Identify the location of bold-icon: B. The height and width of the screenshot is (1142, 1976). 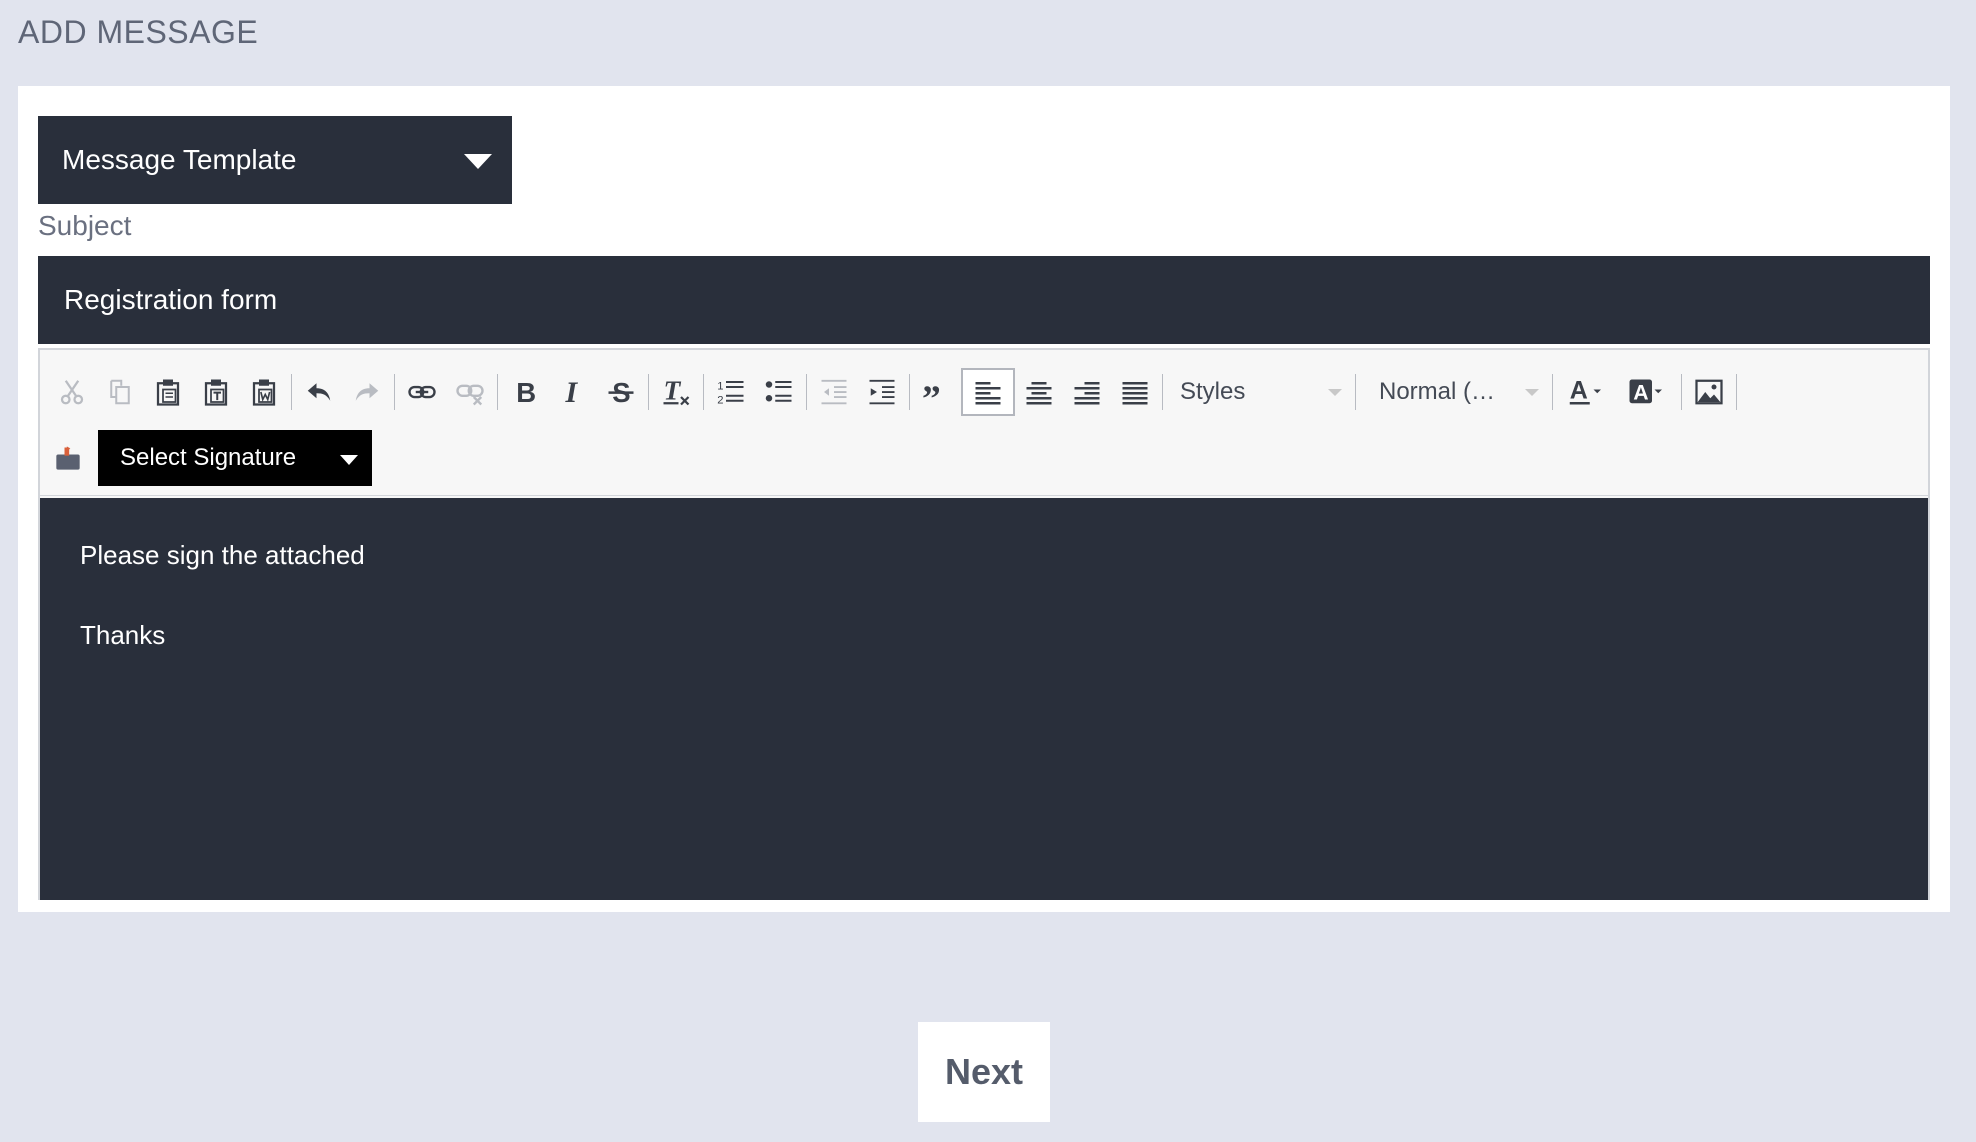
(525, 392).